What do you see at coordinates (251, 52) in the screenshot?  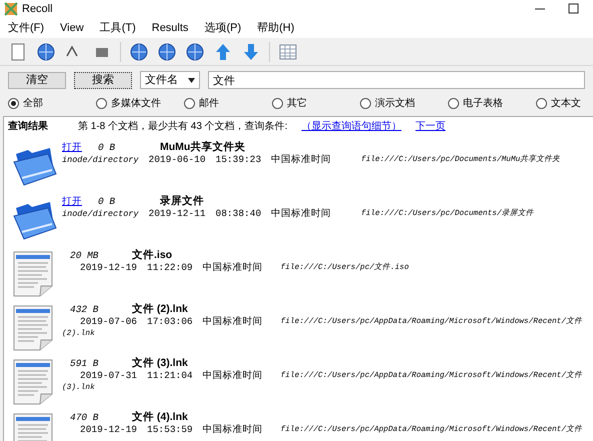 I see `down-arrow-icon` at bounding box center [251, 52].